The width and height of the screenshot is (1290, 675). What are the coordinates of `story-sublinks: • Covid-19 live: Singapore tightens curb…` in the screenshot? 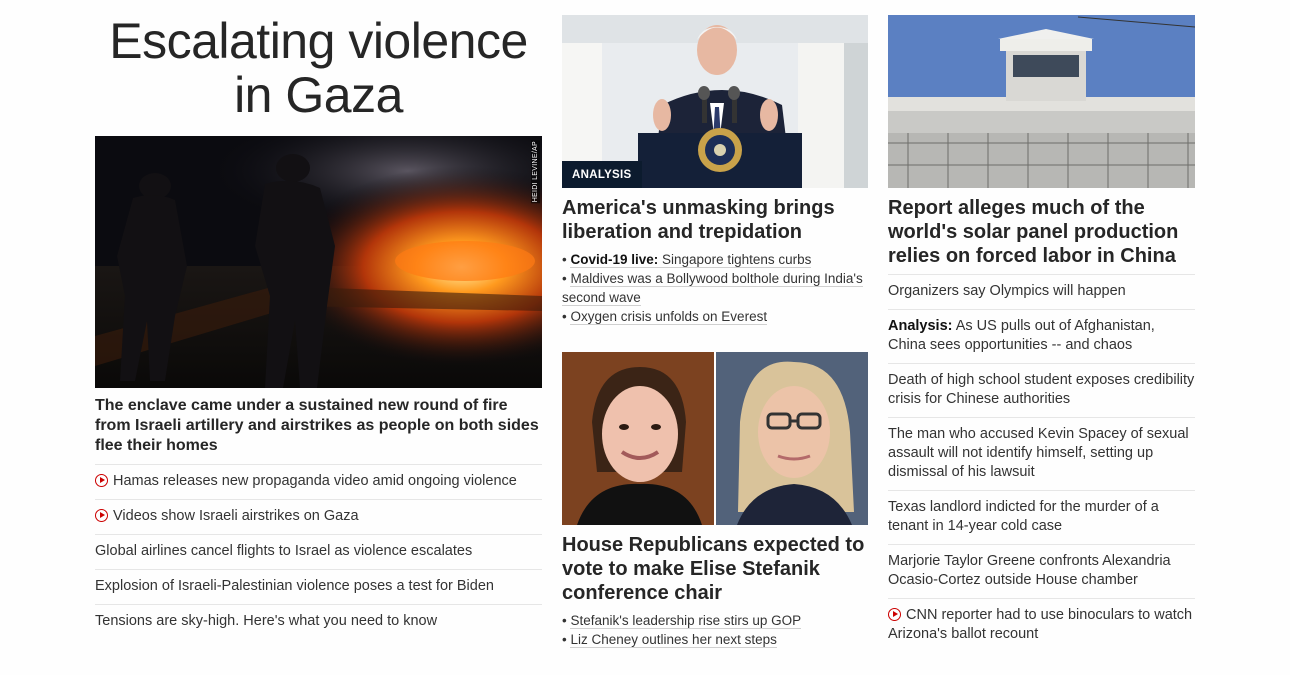 It's located at (715, 288).